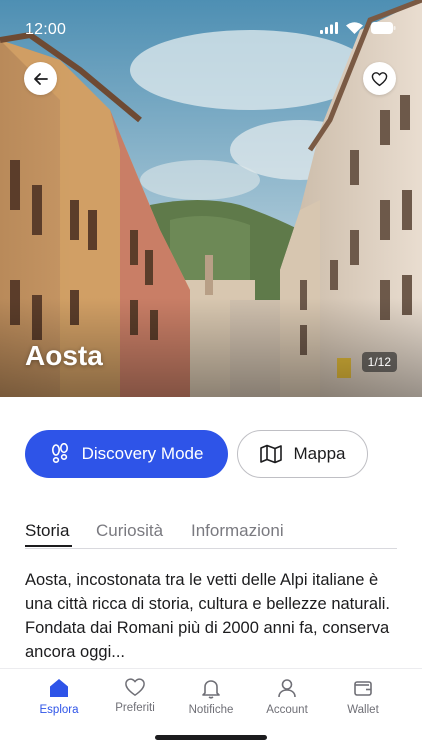  What do you see at coordinates (129, 531) in the screenshot?
I see `tab-curiosita: Curiosità` at bounding box center [129, 531].